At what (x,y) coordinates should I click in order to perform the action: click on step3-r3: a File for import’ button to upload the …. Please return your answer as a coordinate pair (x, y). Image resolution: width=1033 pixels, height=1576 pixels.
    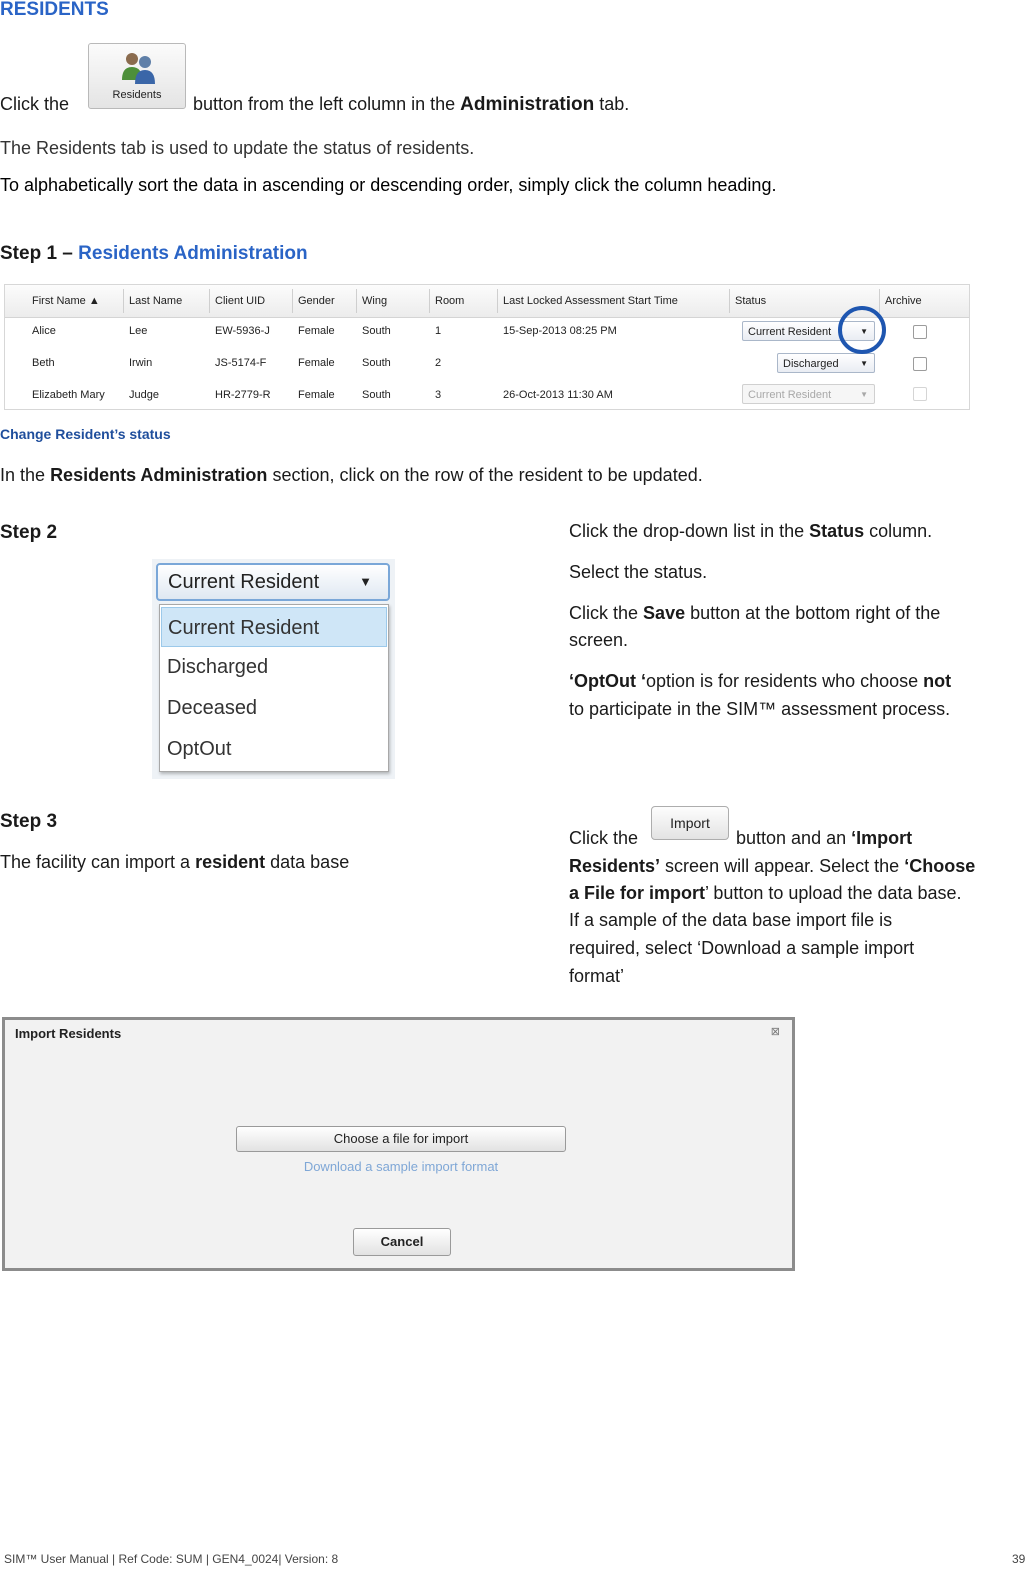
    Looking at the image, I should click on (765, 893).